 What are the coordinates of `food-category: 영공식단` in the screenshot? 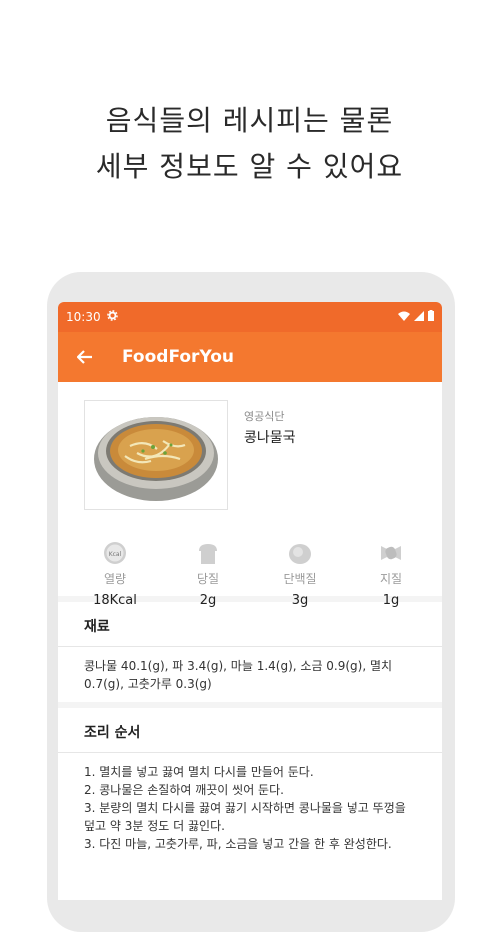 It's located at (264, 416).